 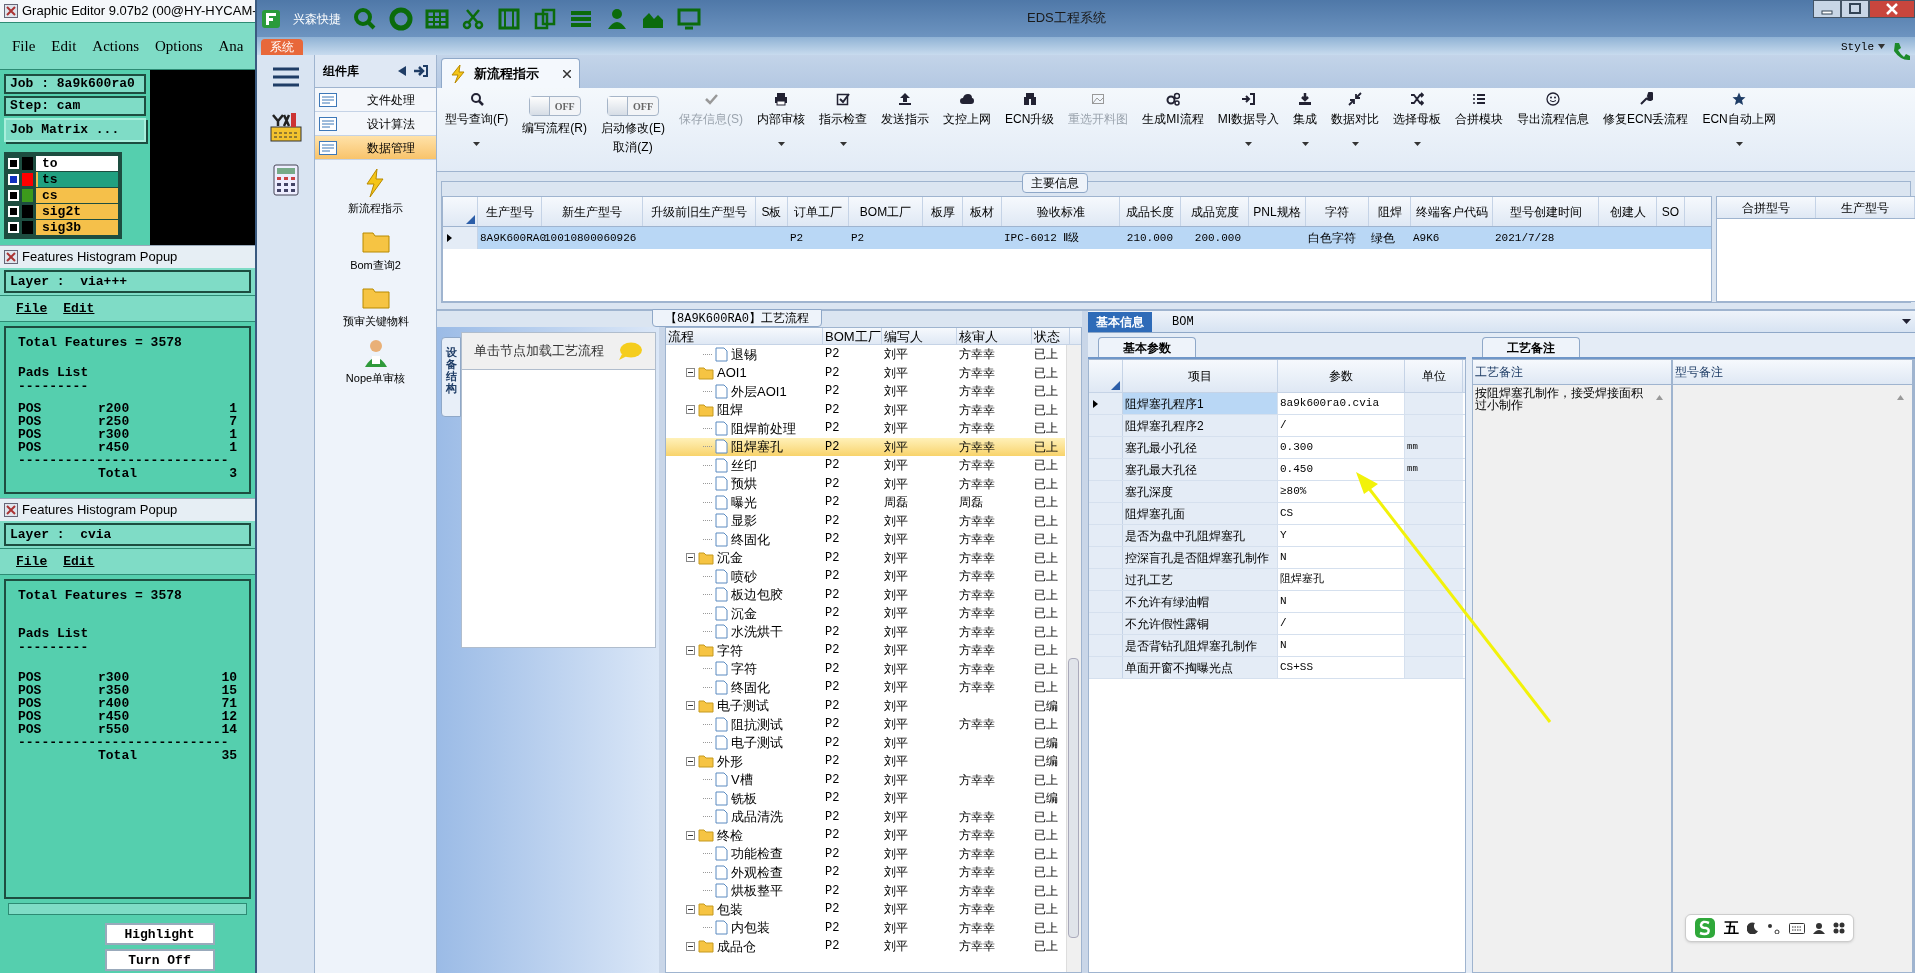 I want to click on tree-row: 水洗烘干 P2 刘平 方幸幸 已上, so click(x=865, y=631).